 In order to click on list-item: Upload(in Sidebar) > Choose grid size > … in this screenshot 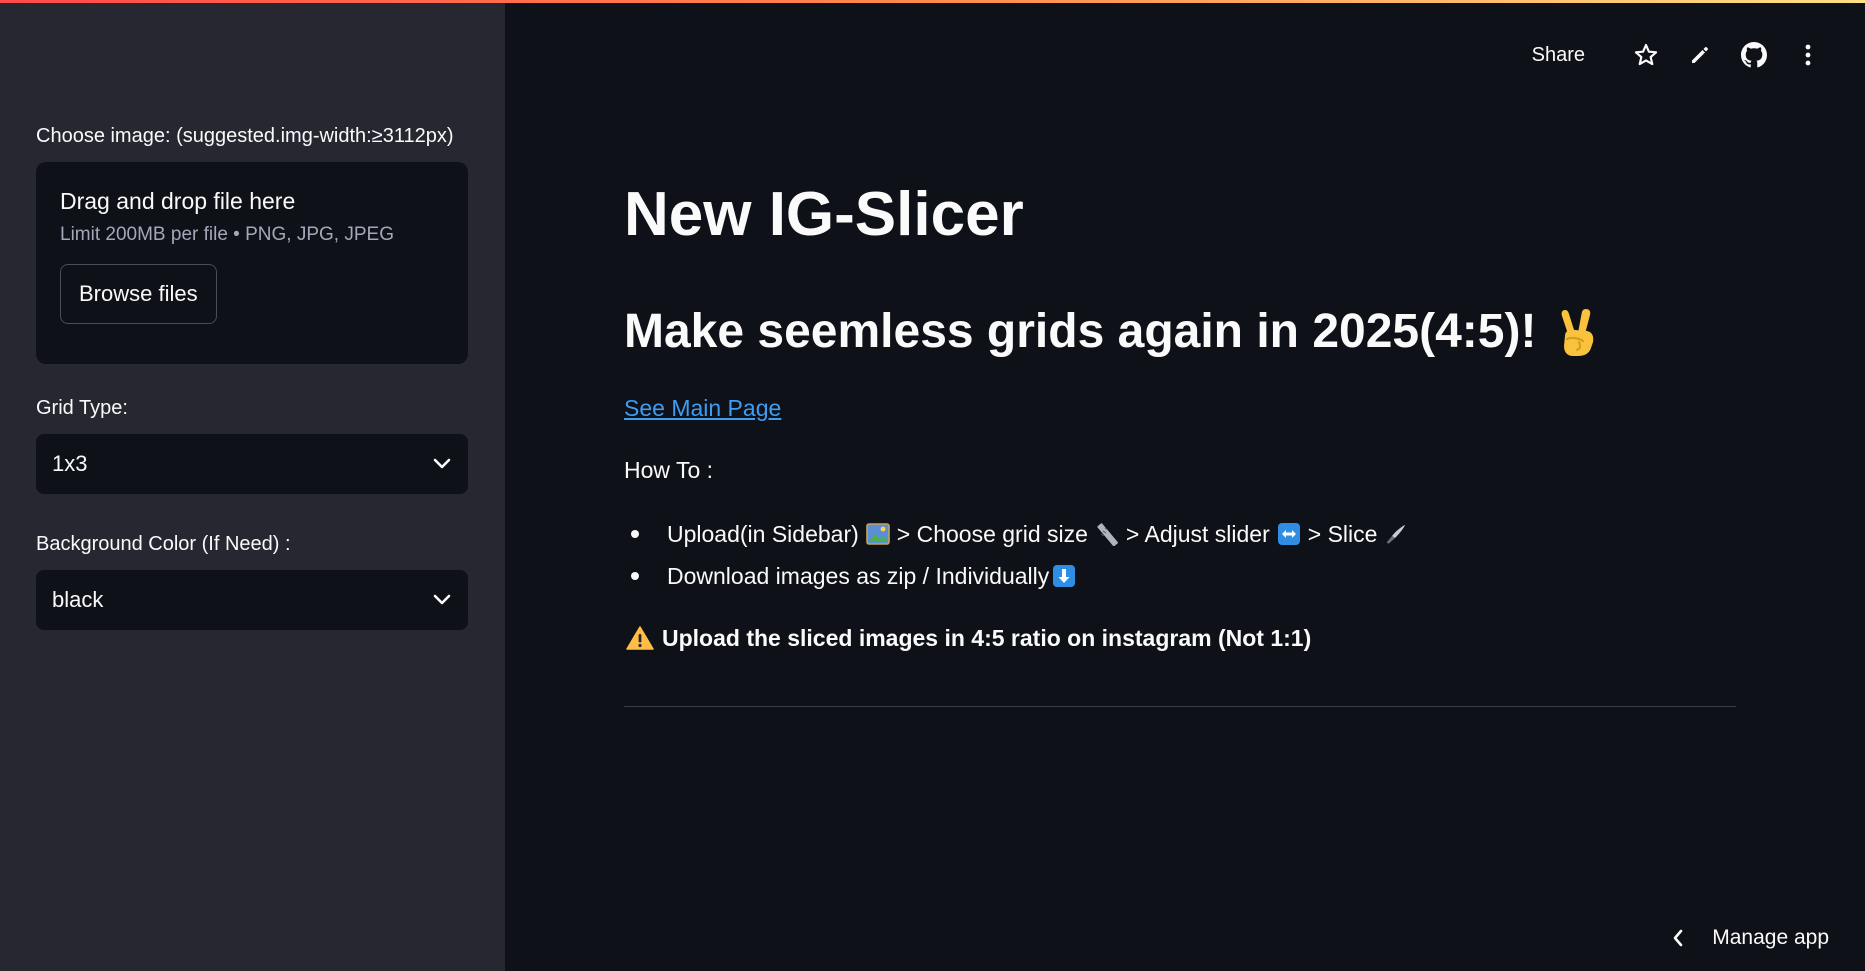, I will do `click(1019, 534)`.